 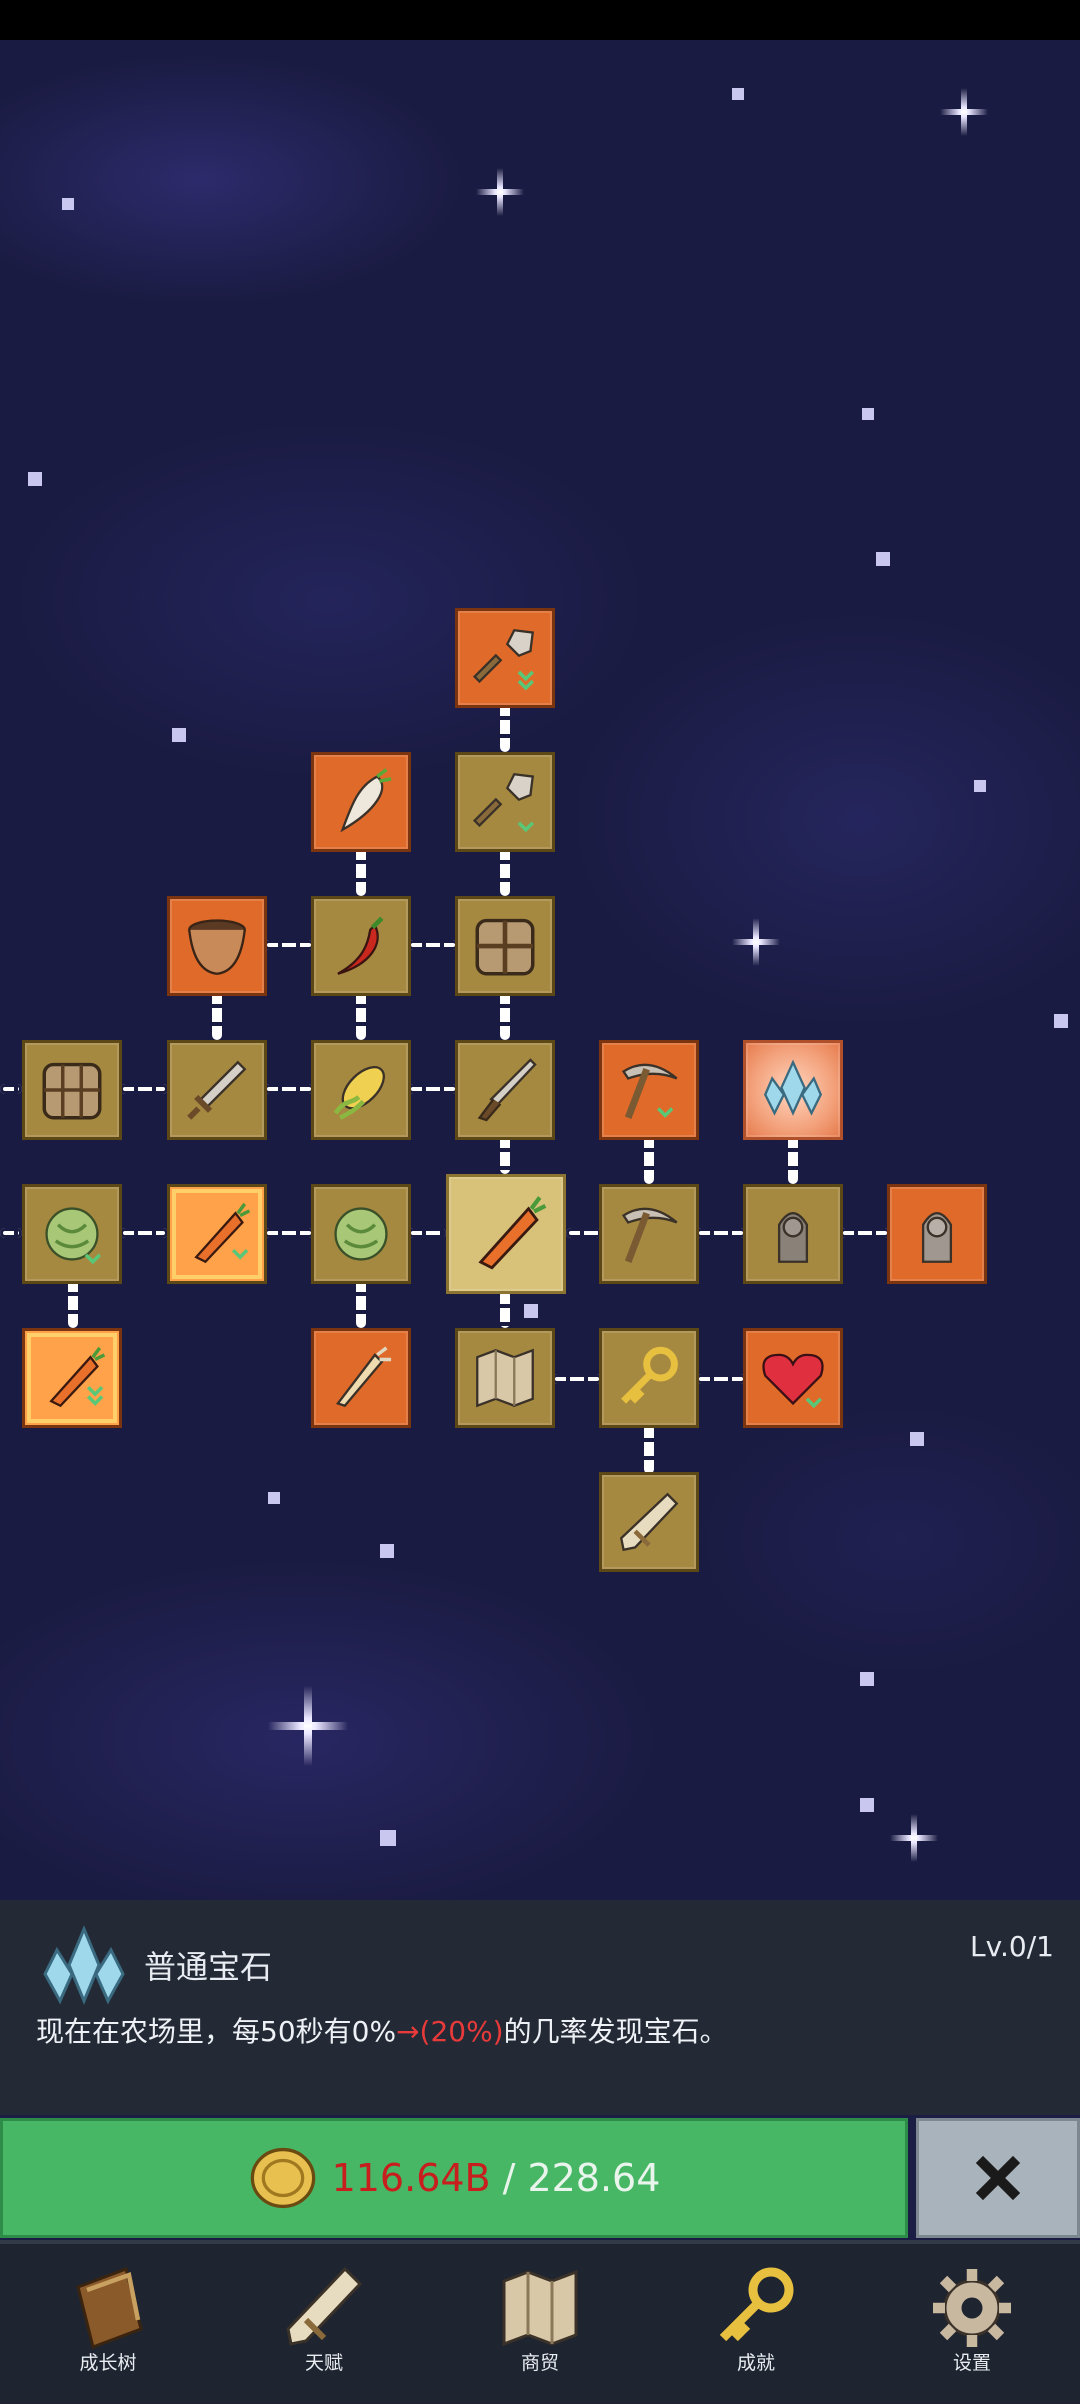 I want to click on node-shovel, so click(x=505, y=802).